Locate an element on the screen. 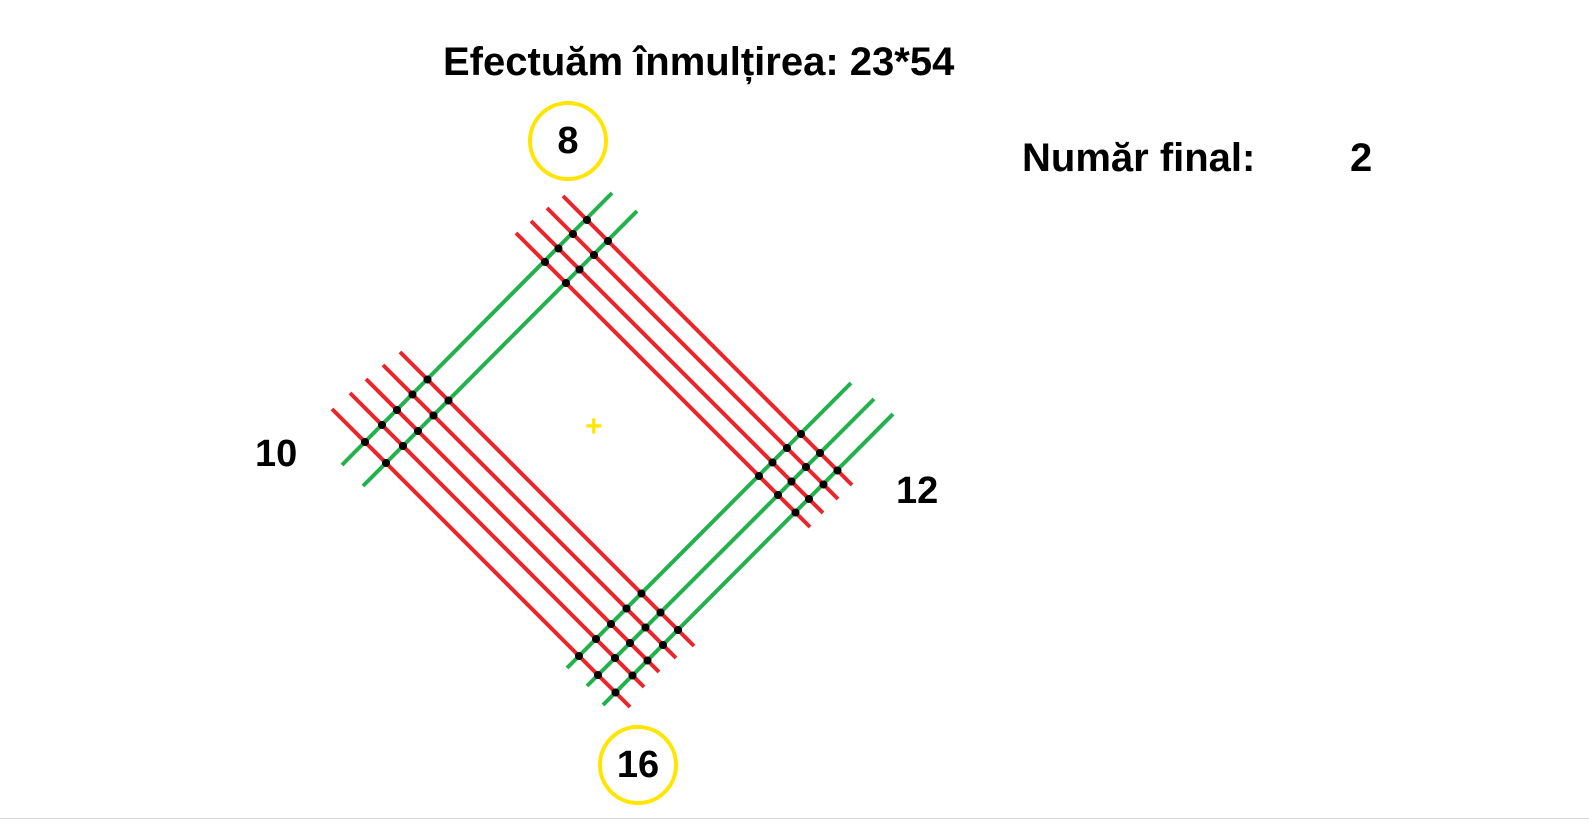  top-count-circle: 8 is located at coordinates (568, 141).